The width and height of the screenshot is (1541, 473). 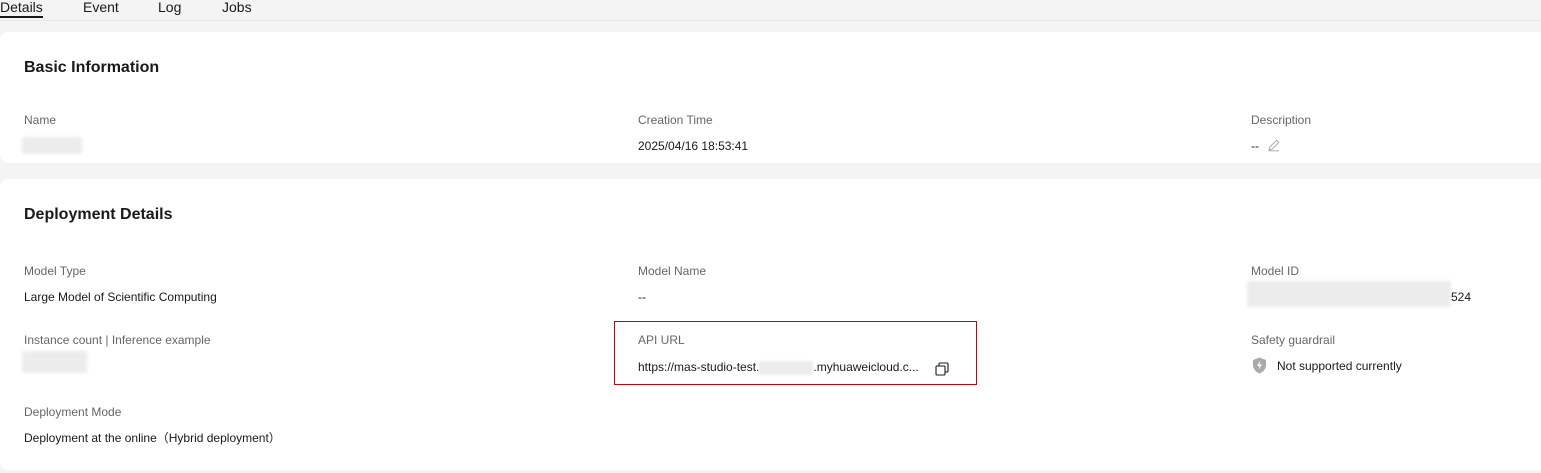 What do you see at coordinates (120, 297) in the screenshot?
I see `model-type-value: Large Model of Scientific Computing` at bounding box center [120, 297].